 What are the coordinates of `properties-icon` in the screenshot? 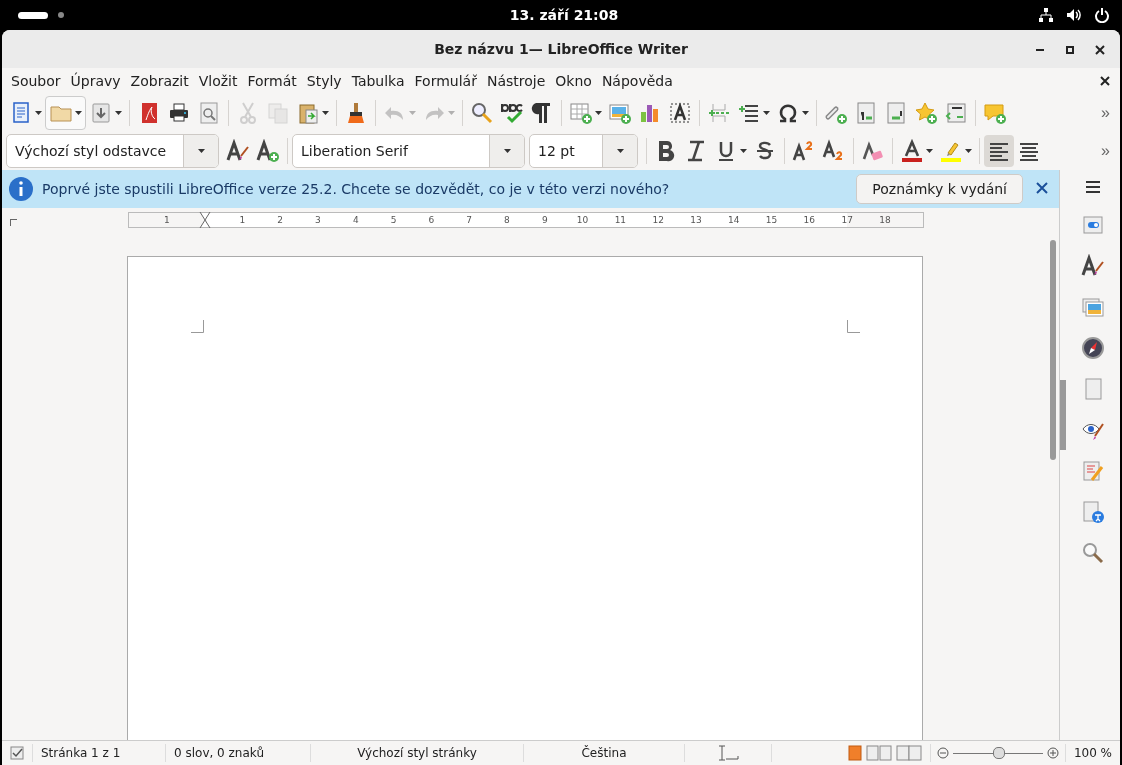 It's located at (1093, 225).